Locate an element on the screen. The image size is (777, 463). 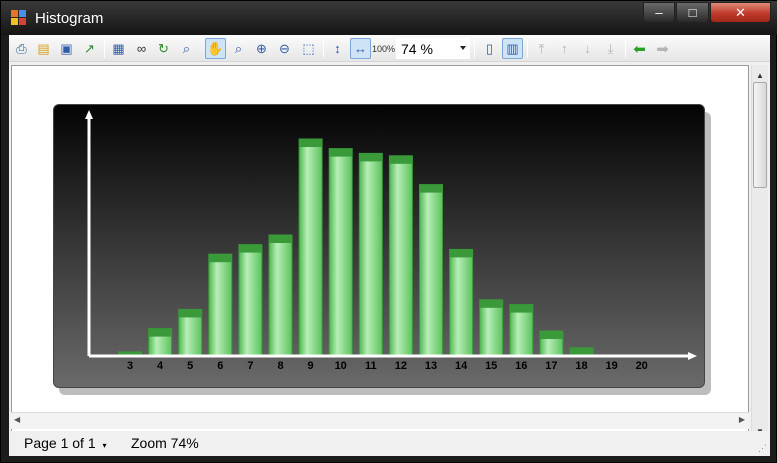
fit-width-icon: ↔ is located at coordinates (360, 48).